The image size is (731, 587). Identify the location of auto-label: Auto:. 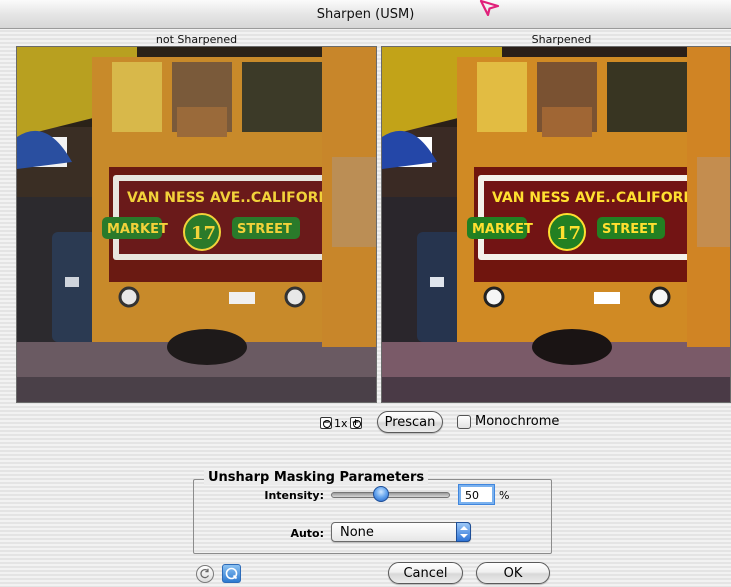
(307, 533).